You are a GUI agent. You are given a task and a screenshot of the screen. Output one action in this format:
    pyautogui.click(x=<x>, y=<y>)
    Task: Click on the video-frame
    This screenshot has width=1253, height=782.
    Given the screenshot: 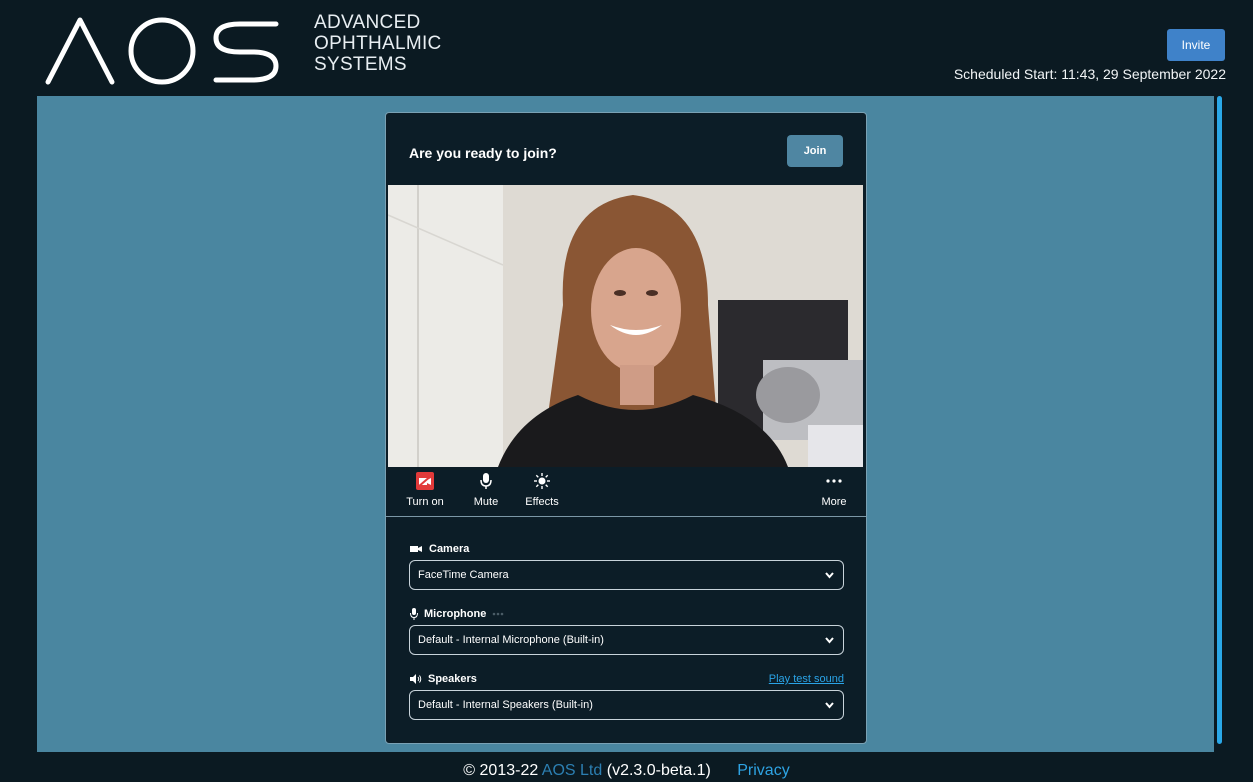 What is the action you would take?
    pyautogui.click(x=625, y=326)
    